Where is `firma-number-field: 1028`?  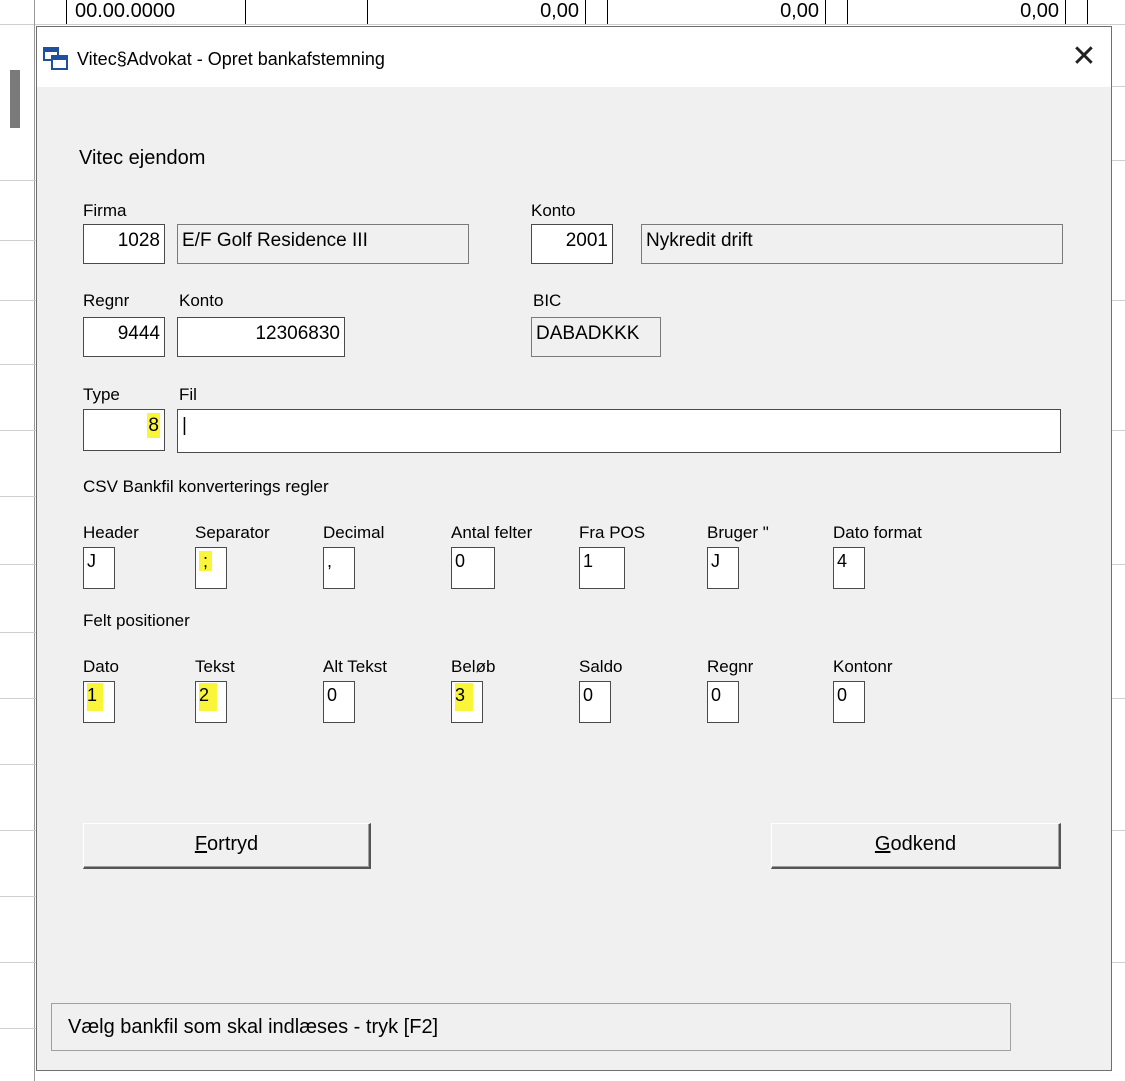
firma-number-field: 1028 is located at coordinates (124, 244).